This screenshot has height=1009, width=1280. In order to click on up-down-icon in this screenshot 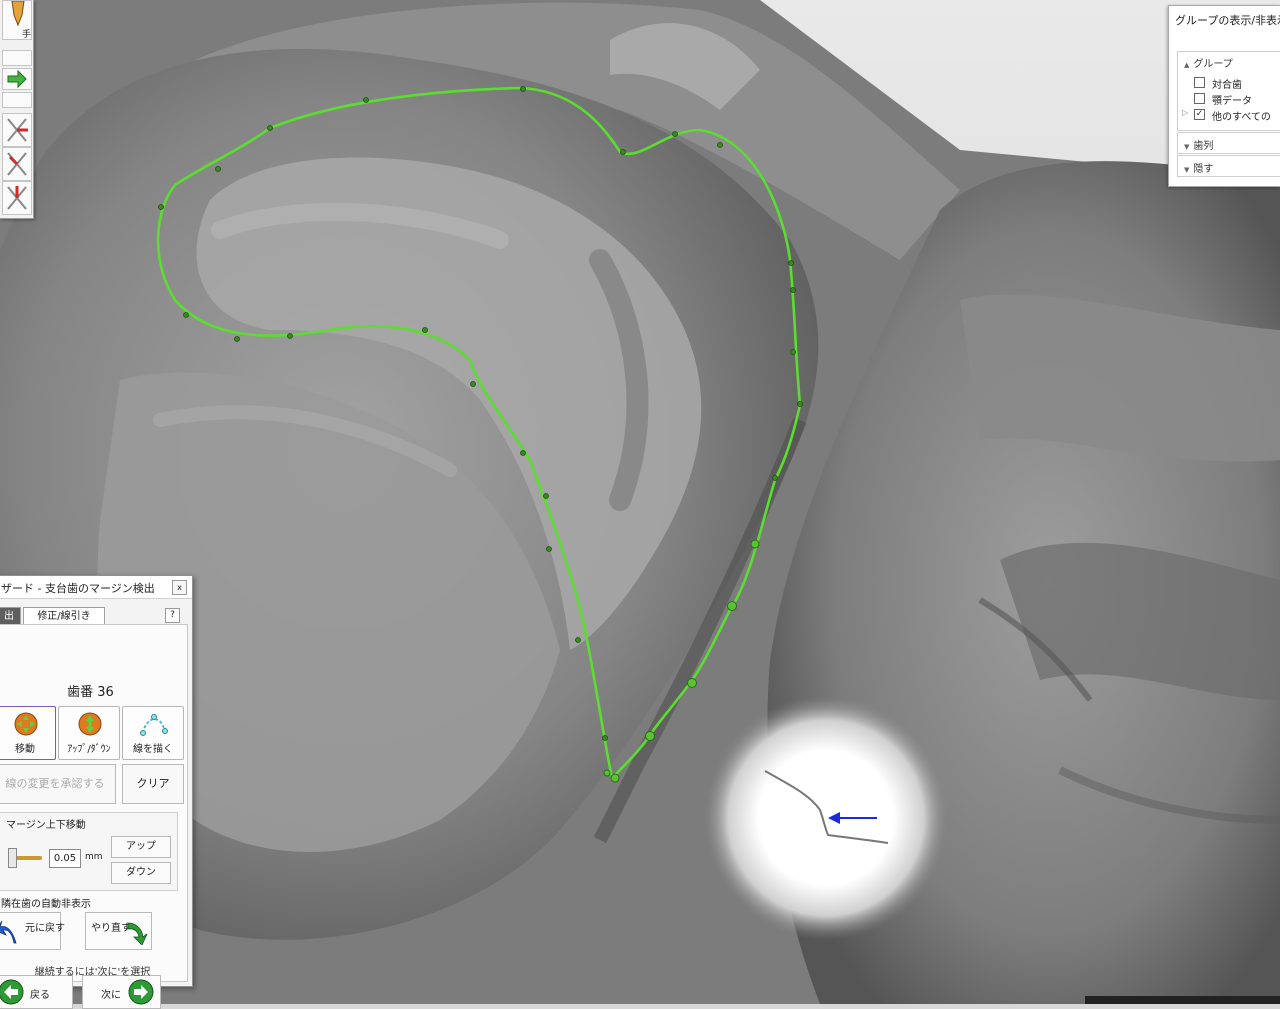, I will do `click(90, 724)`.